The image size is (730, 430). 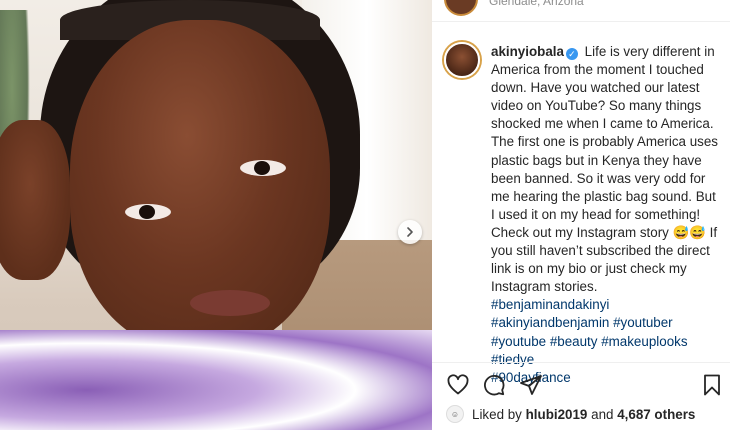 What do you see at coordinates (649, 51) in the screenshot?
I see `caption-line: Life is very different in` at bounding box center [649, 51].